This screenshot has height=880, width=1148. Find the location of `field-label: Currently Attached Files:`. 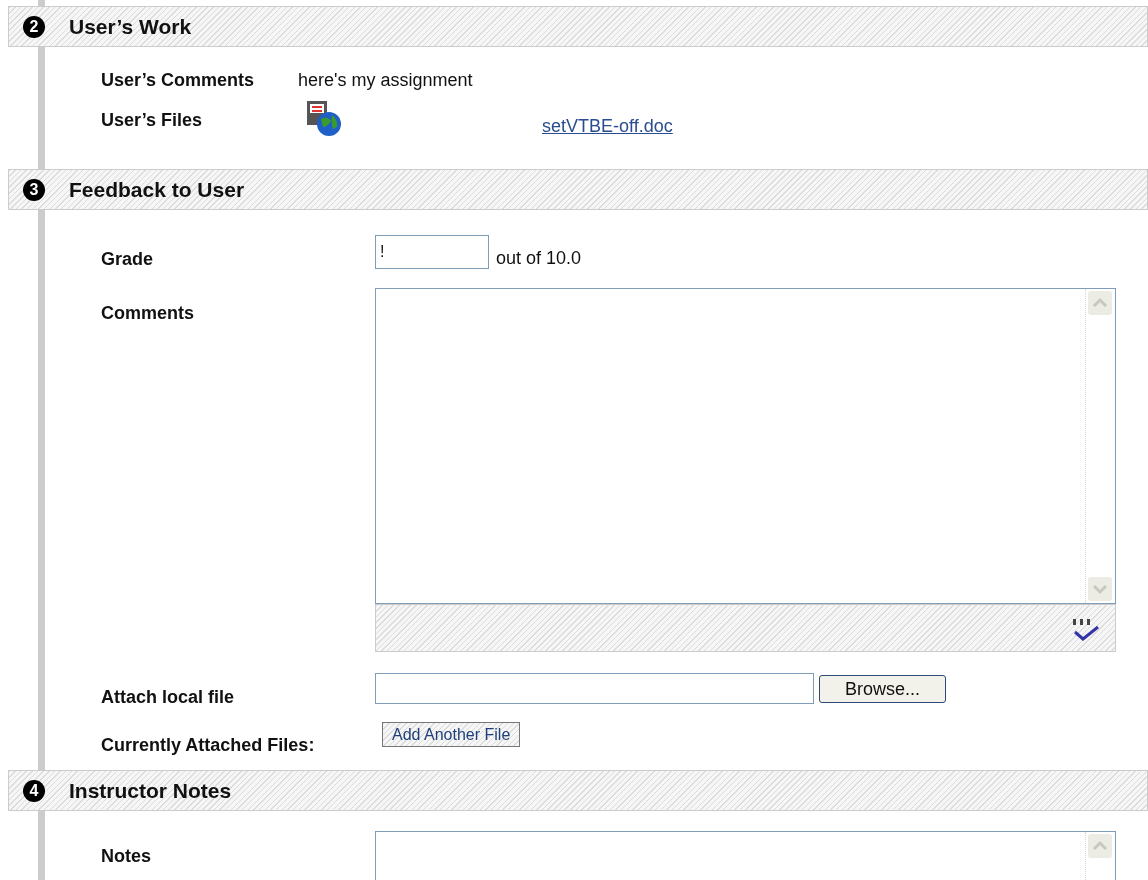

field-label: Currently Attached Files: is located at coordinates (208, 745).